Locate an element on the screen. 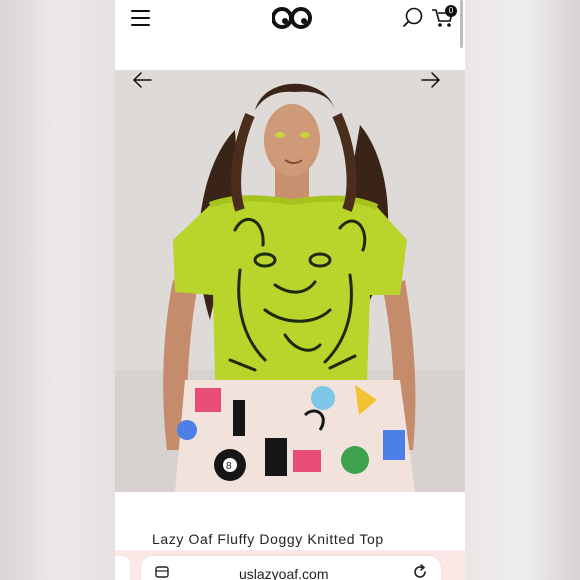  scrollbar is located at coordinates (461, 24).